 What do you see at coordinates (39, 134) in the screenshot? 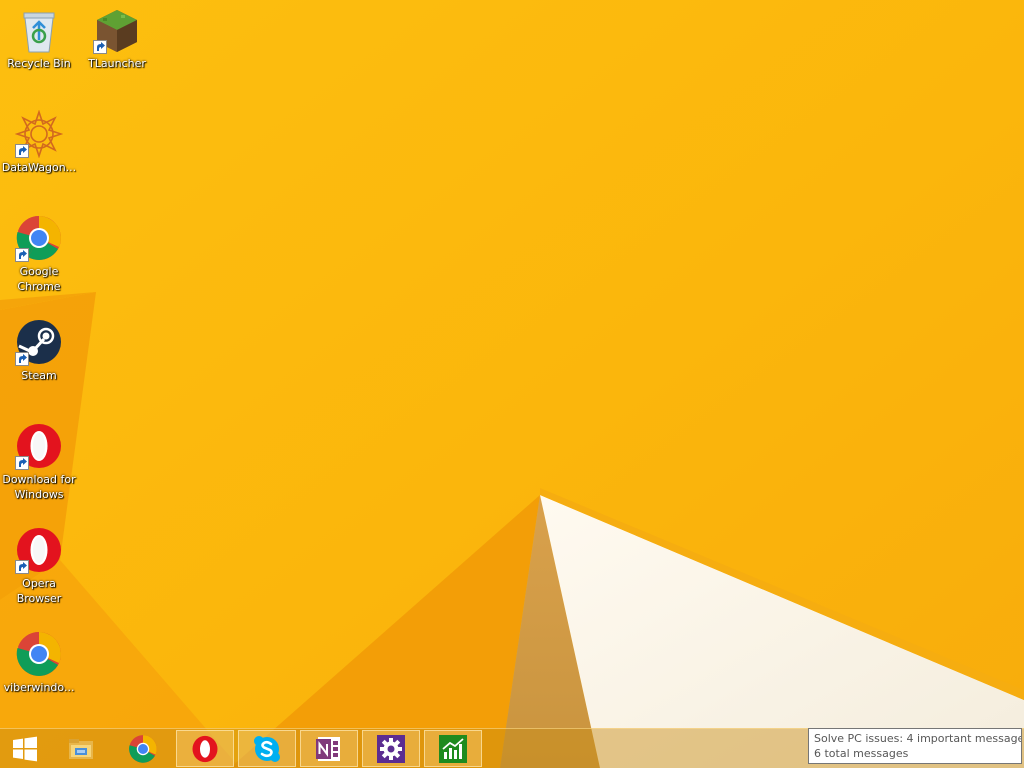
I see `datawagon-icon` at bounding box center [39, 134].